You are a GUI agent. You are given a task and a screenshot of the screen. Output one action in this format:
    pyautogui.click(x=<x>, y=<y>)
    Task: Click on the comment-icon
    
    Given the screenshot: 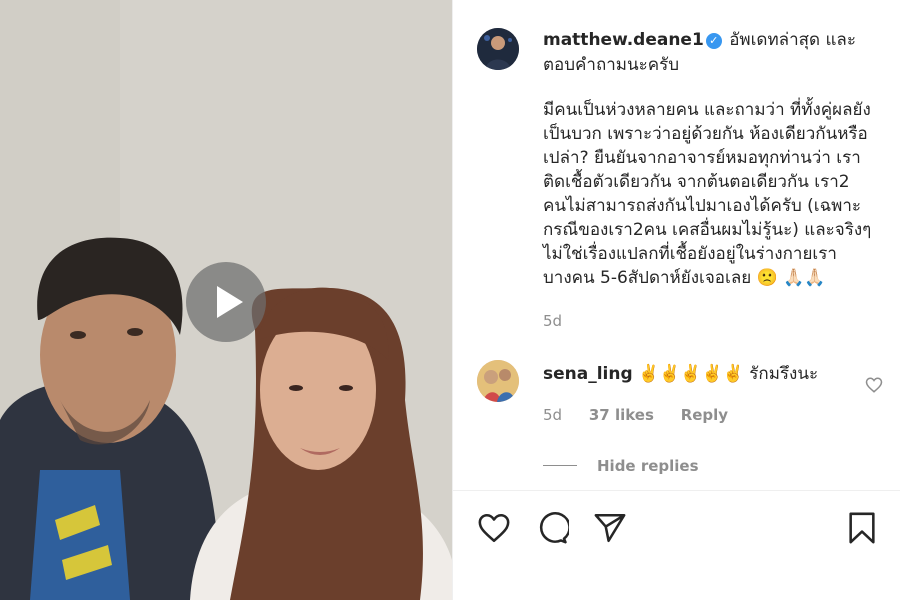 What is the action you would take?
    pyautogui.click(x=552, y=528)
    